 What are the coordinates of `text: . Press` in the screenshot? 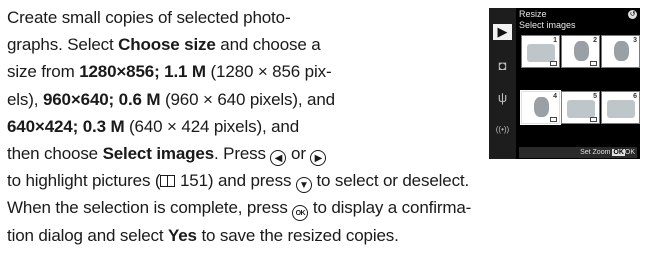 It's located at (242, 154).